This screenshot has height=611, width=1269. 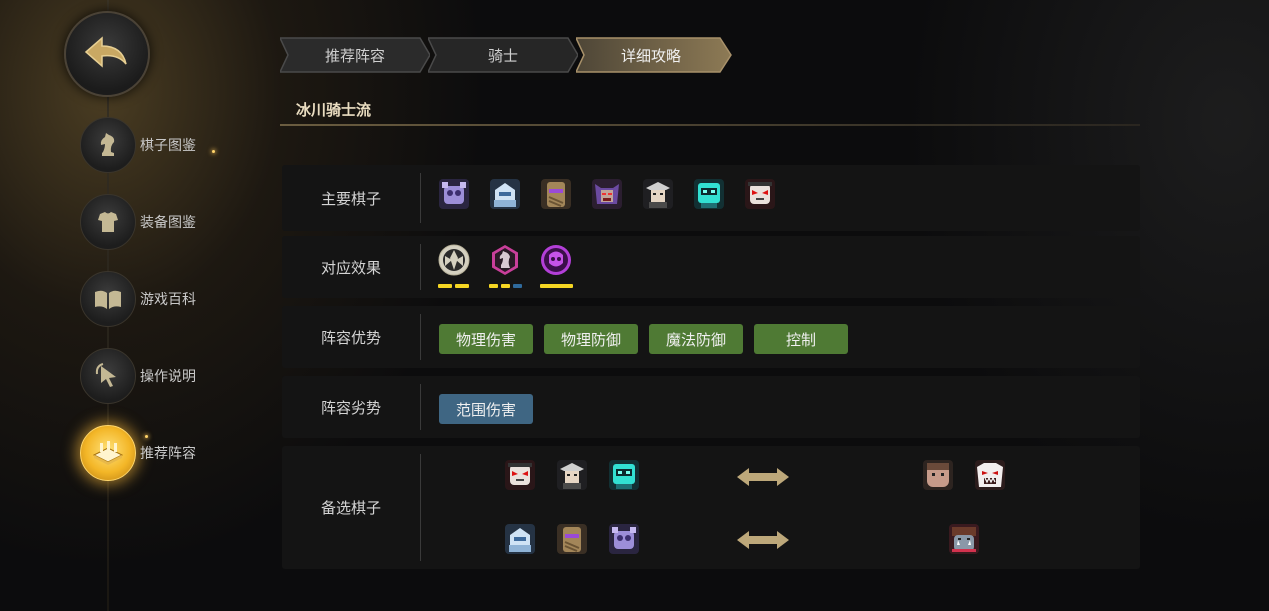 What do you see at coordinates (710, 125) in the screenshot?
I see `title-divider` at bounding box center [710, 125].